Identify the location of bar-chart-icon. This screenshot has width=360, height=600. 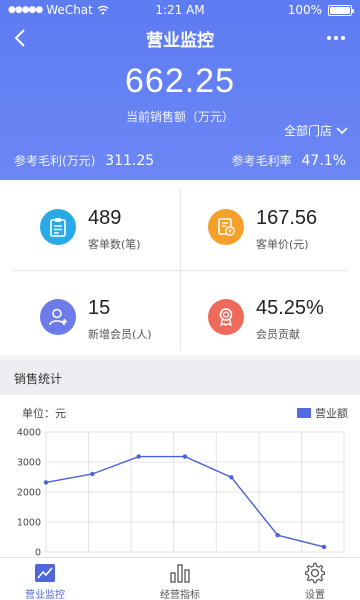
(180, 573).